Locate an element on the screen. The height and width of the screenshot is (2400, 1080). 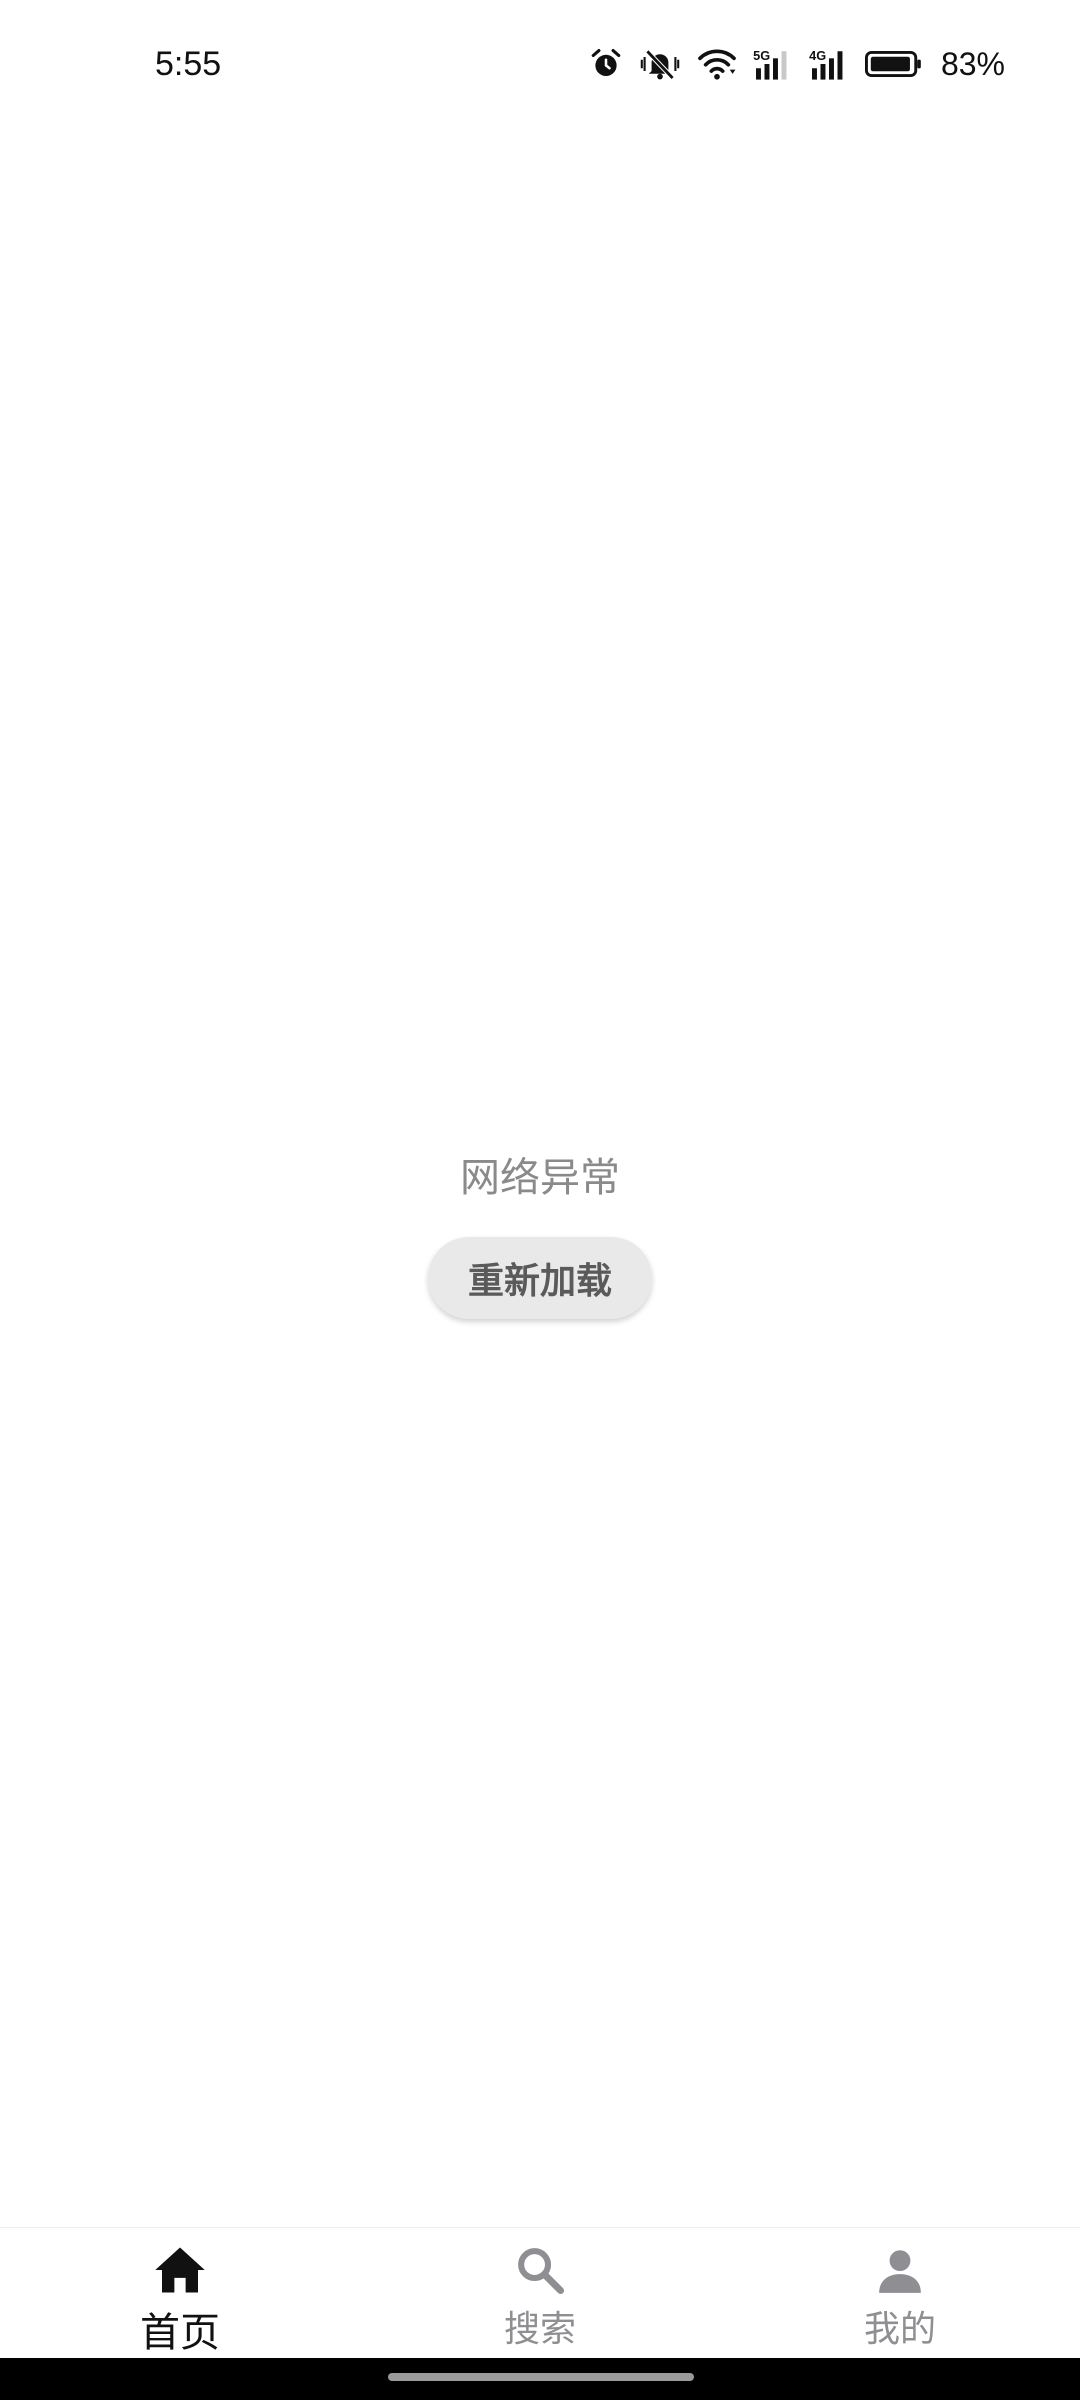
nav-item-search: 搜索 is located at coordinates (540, 2293).